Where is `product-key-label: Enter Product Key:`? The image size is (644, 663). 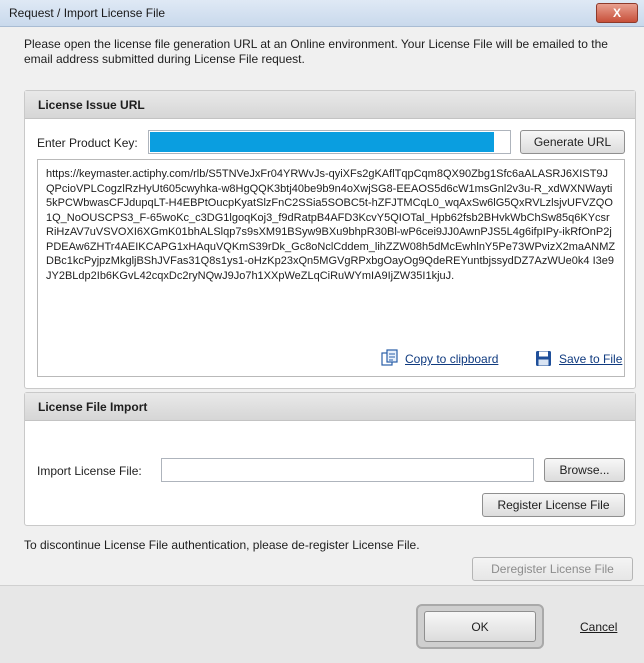 product-key-label: Enter Product Key: is located at coordinates (87, 143).